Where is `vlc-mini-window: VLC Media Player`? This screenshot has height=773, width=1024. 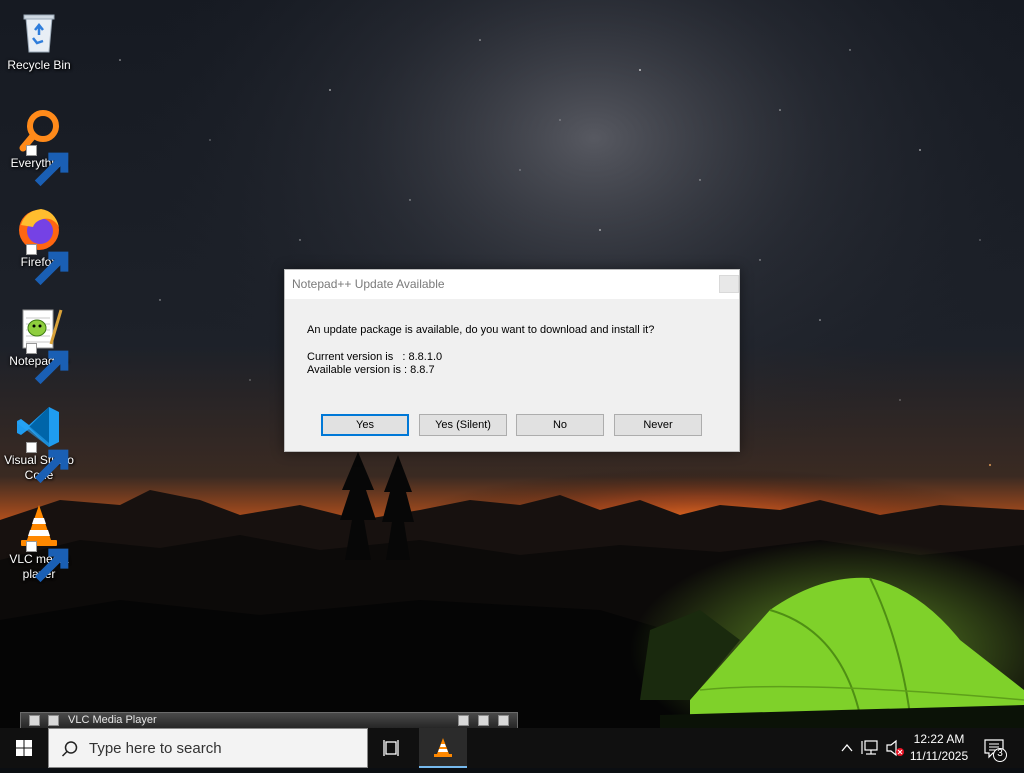
vlc-mini-window: VLC Media Player is located at coordinates (269, 720).